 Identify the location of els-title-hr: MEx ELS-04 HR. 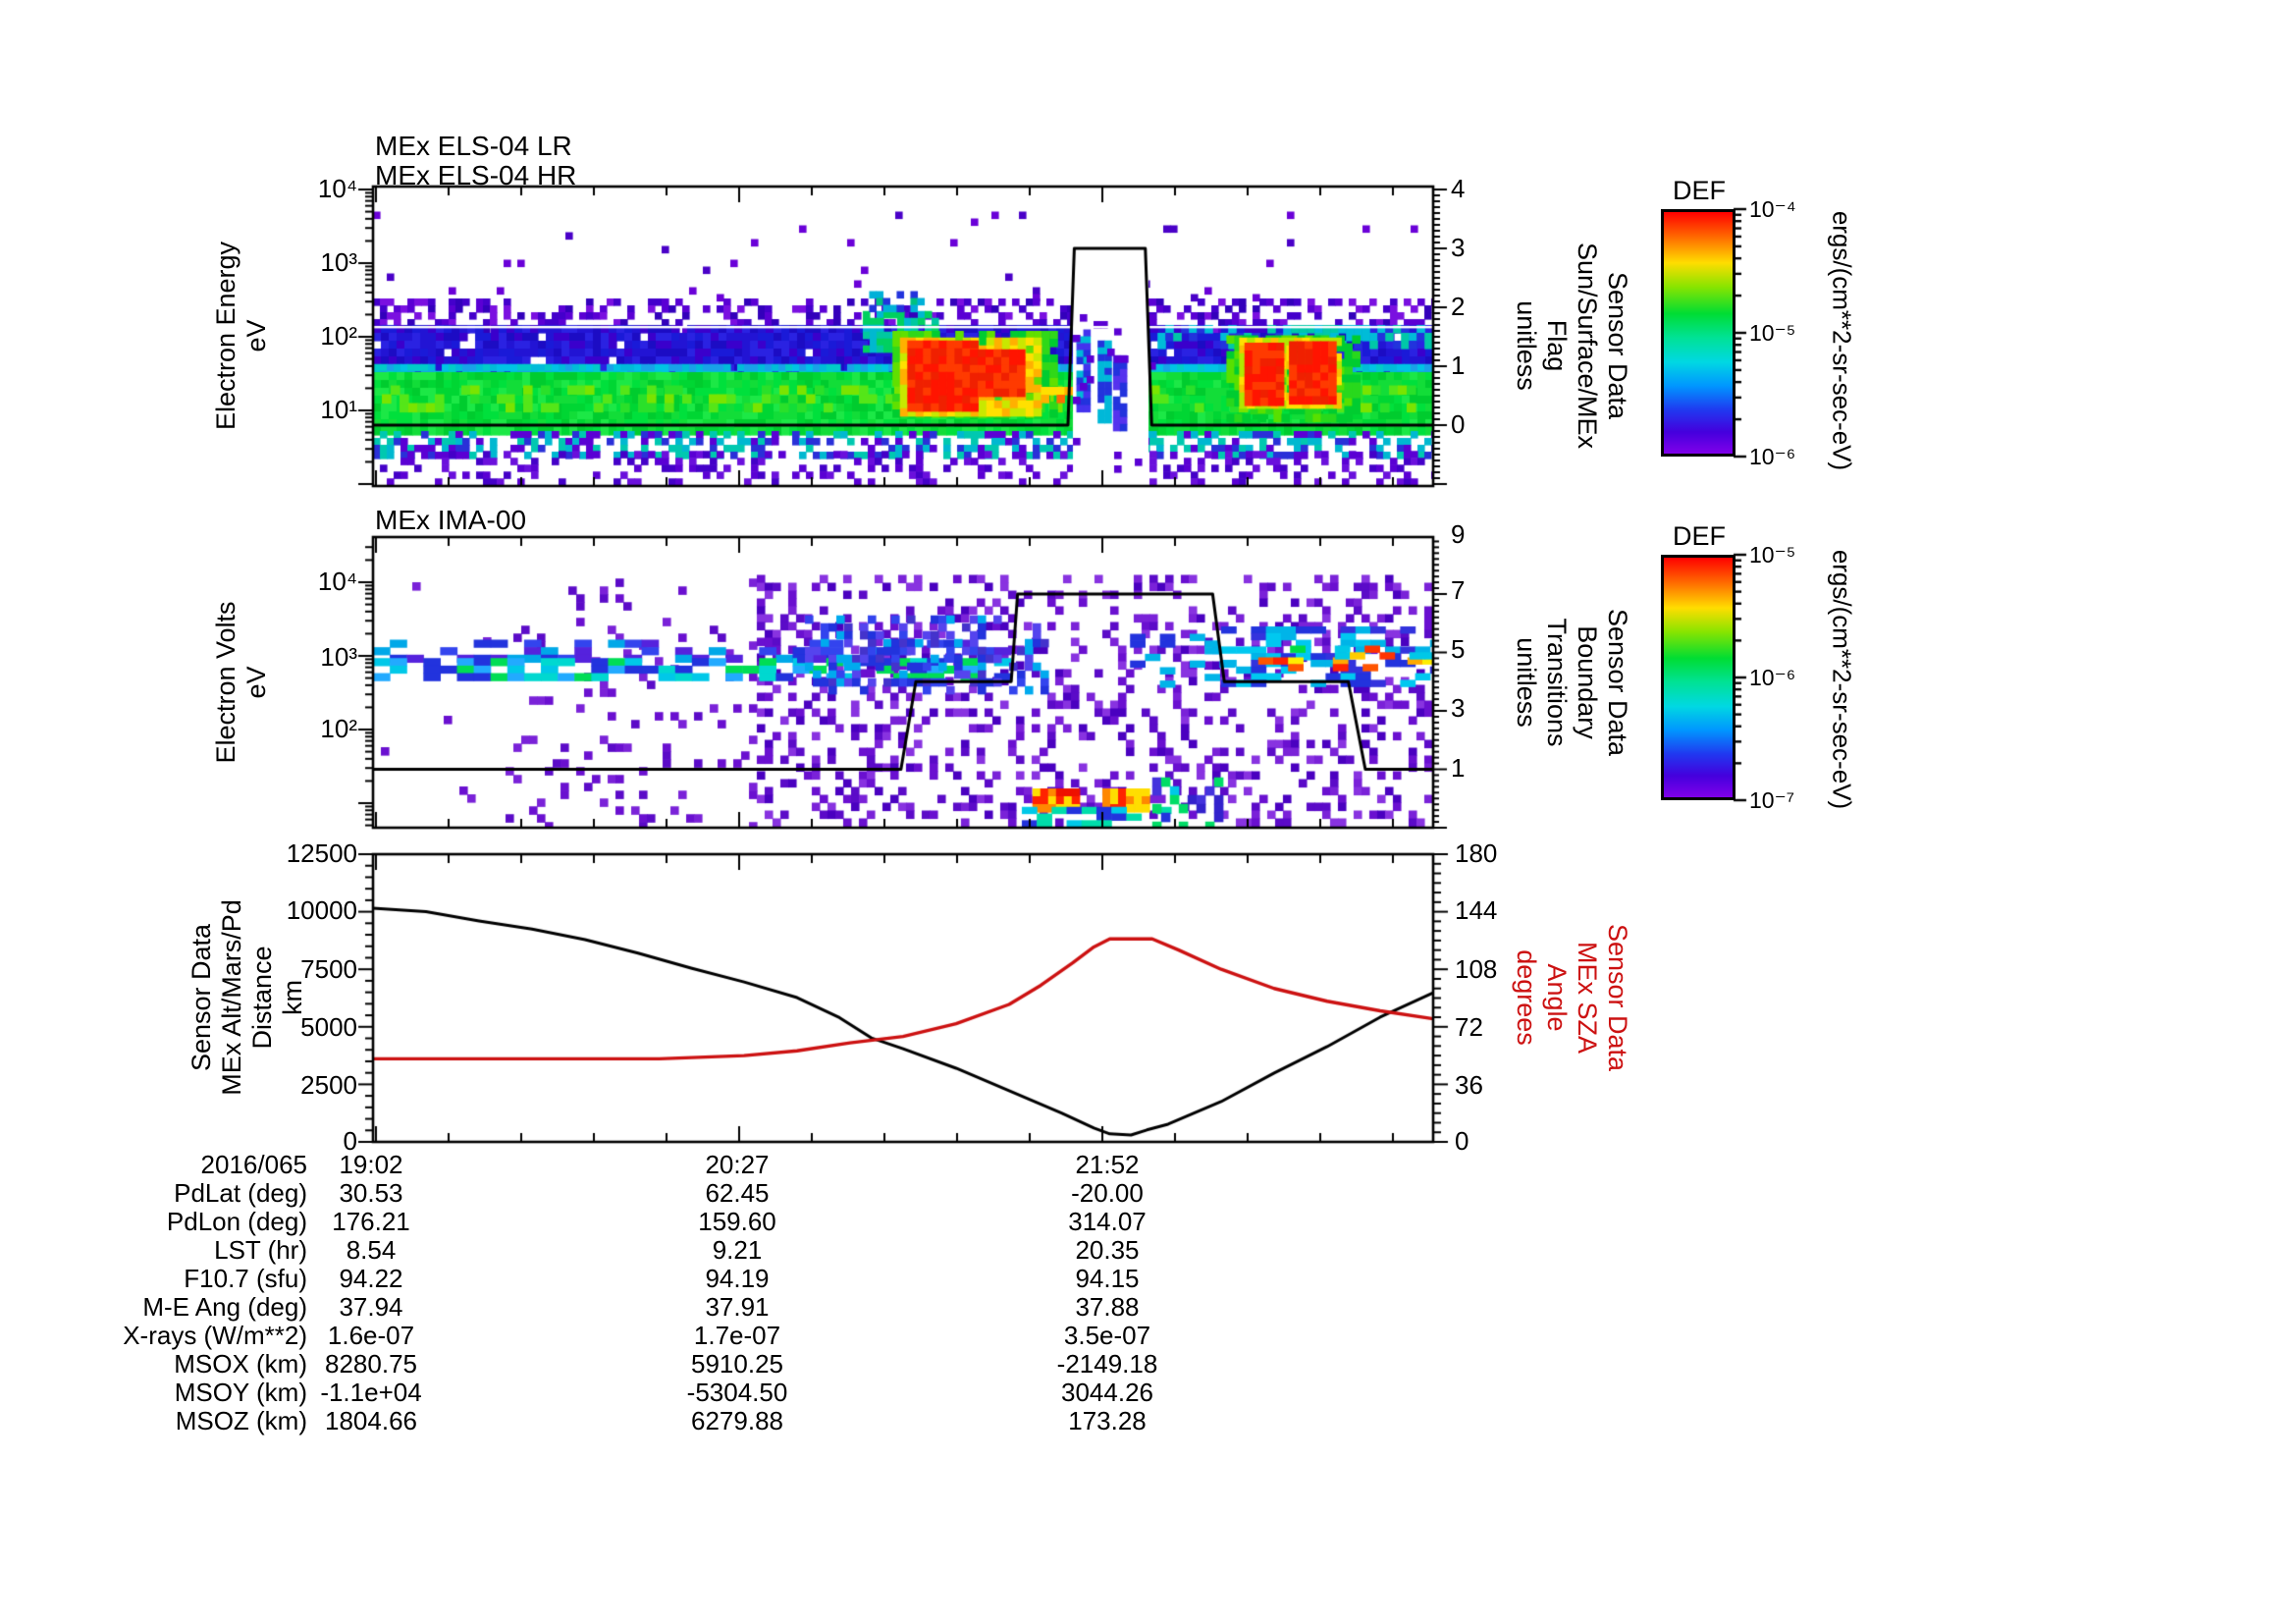
(476, 175).